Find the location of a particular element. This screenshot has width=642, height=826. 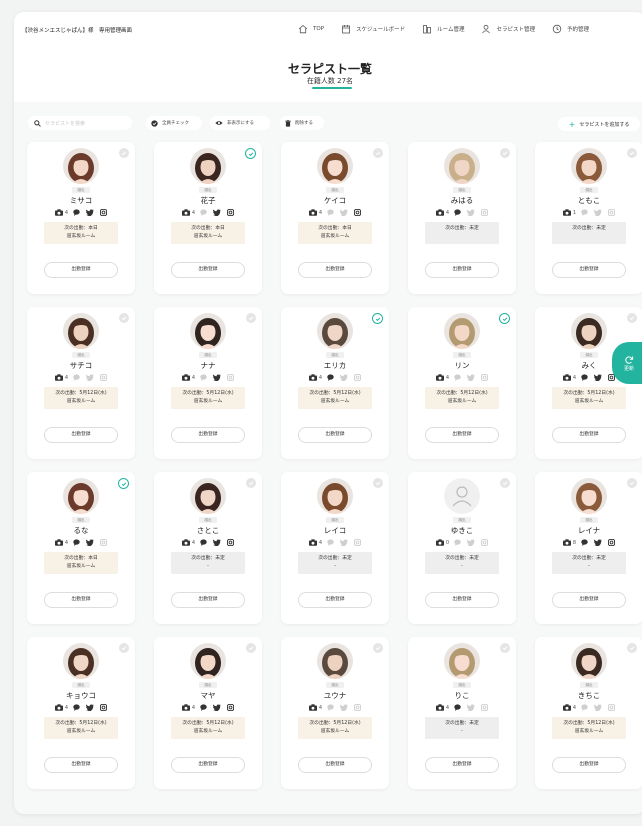

add-therapist-button: + セラピストを追加する is located at coordinates (599, 124).